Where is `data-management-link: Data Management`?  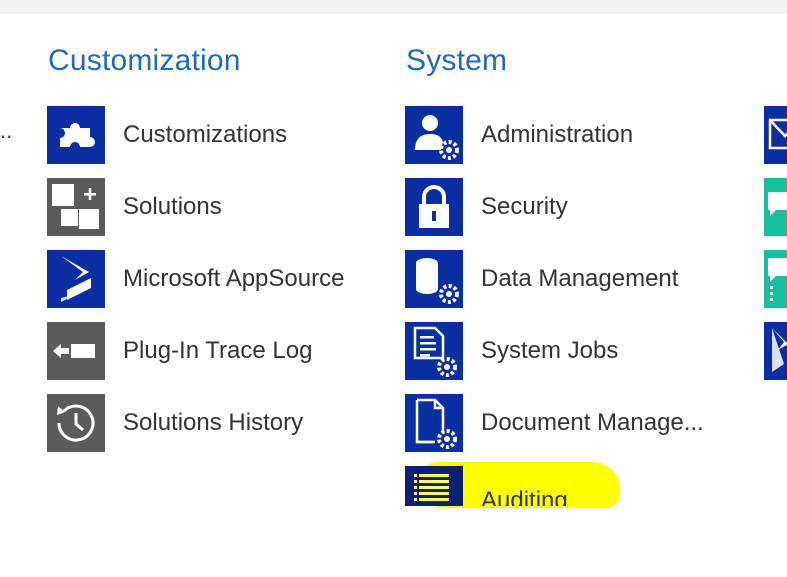
data-management-link: Data Management is located at coordinates (541, 279).